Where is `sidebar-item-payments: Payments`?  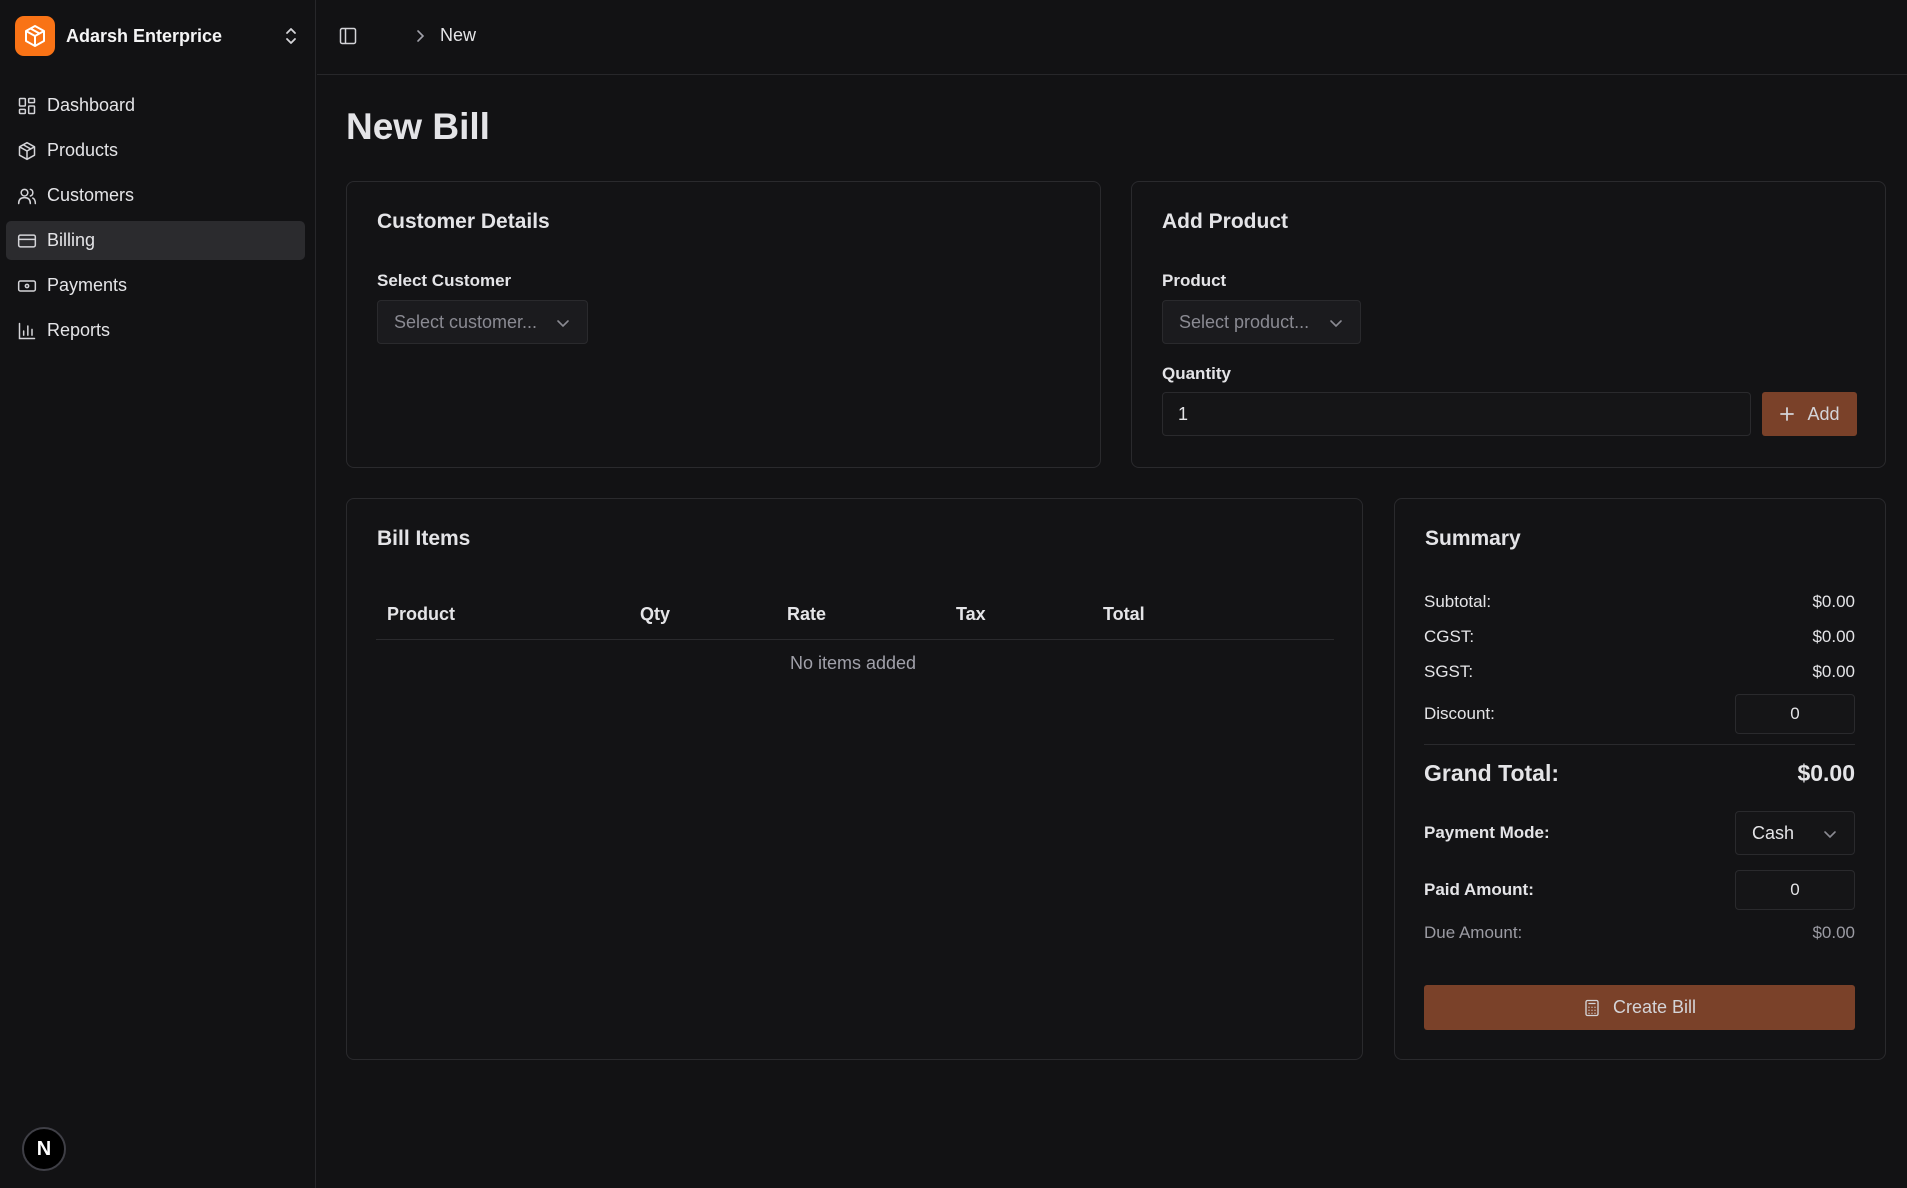 sidebar-item-payments: Payments is located at coordinates (155, 285).